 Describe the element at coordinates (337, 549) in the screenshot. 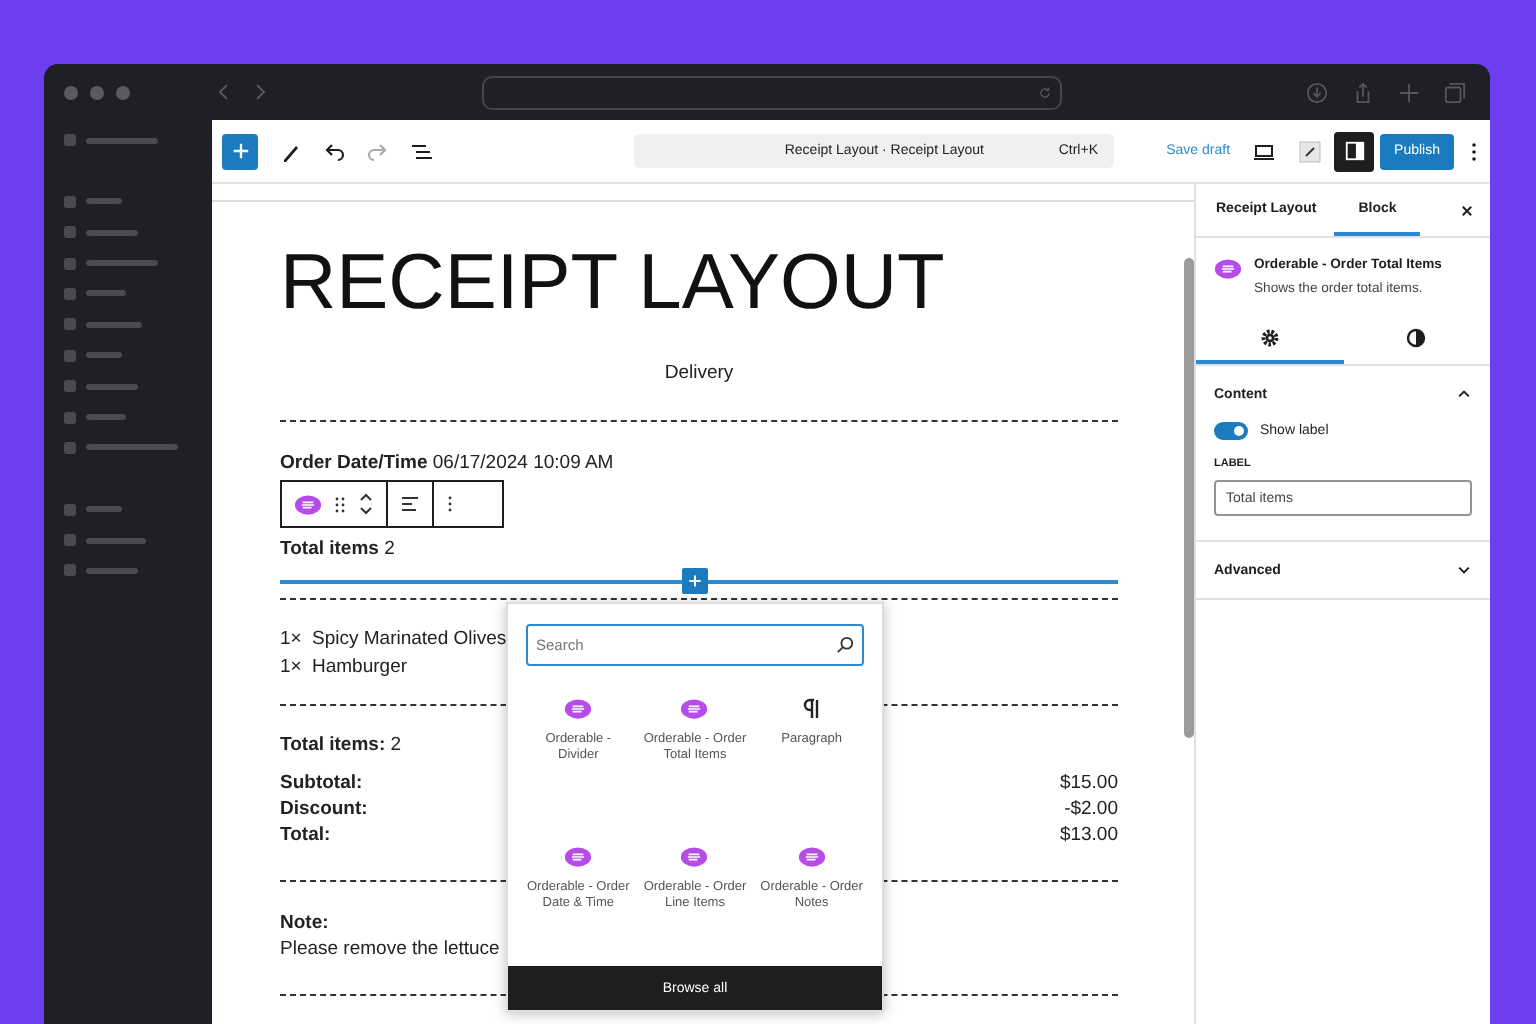

I see `total-items-line: Total items 2` at that location.